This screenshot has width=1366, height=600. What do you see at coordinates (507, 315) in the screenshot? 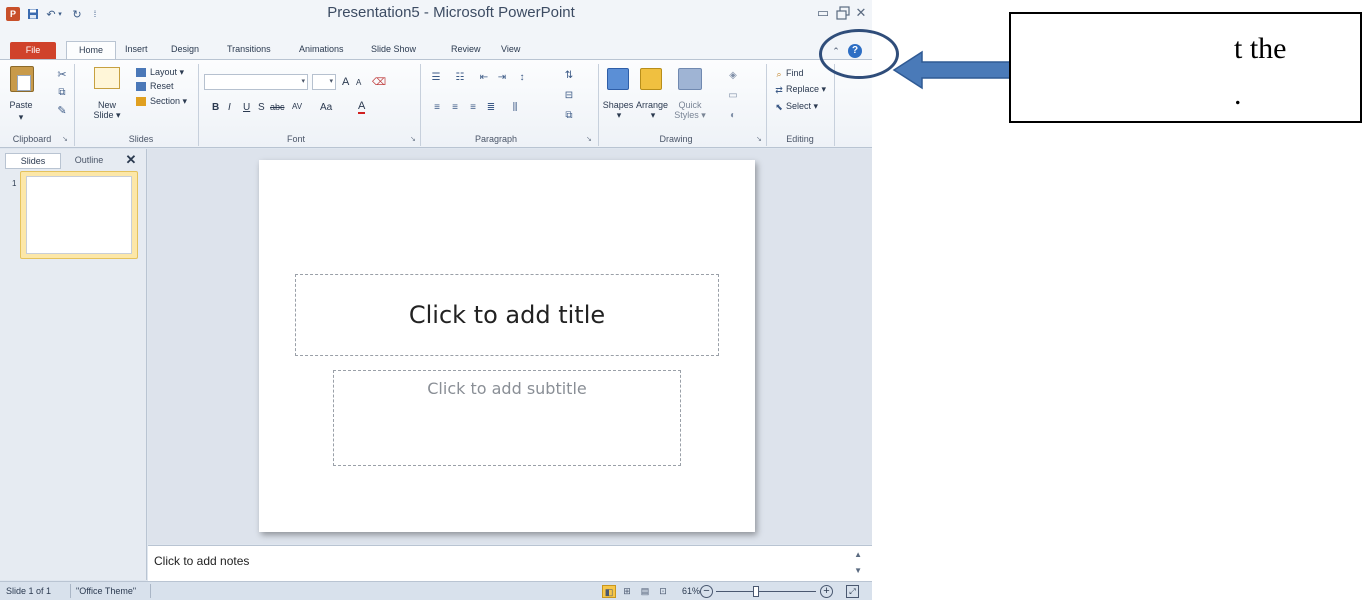
I see `title-placeholder: Click to add title` at bounding box center [507, 315].